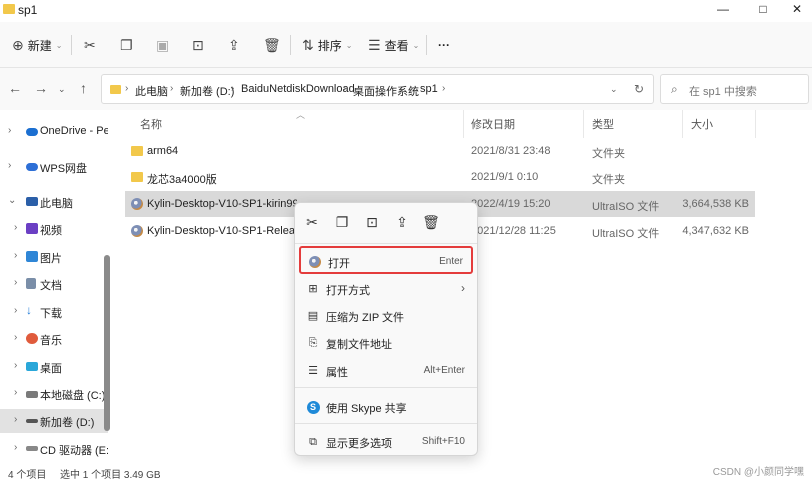 Image resolution: width=812 pixels, height=497 pixels. I want to click on sidebar-item-pictures: › 图片, so click(54, 257).